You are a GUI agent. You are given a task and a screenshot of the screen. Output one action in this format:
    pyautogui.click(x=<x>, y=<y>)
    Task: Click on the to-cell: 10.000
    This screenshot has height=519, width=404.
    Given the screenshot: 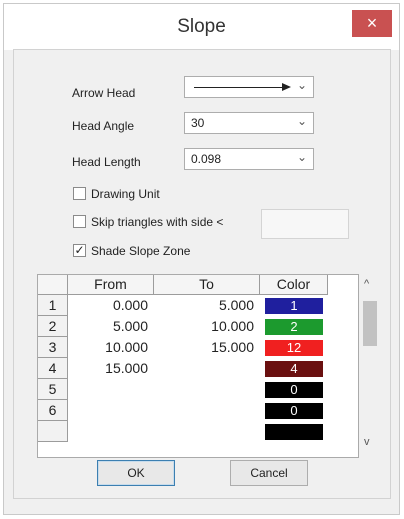 What is the action you would take?
    pyautogui.click(x=207, y=326)
    